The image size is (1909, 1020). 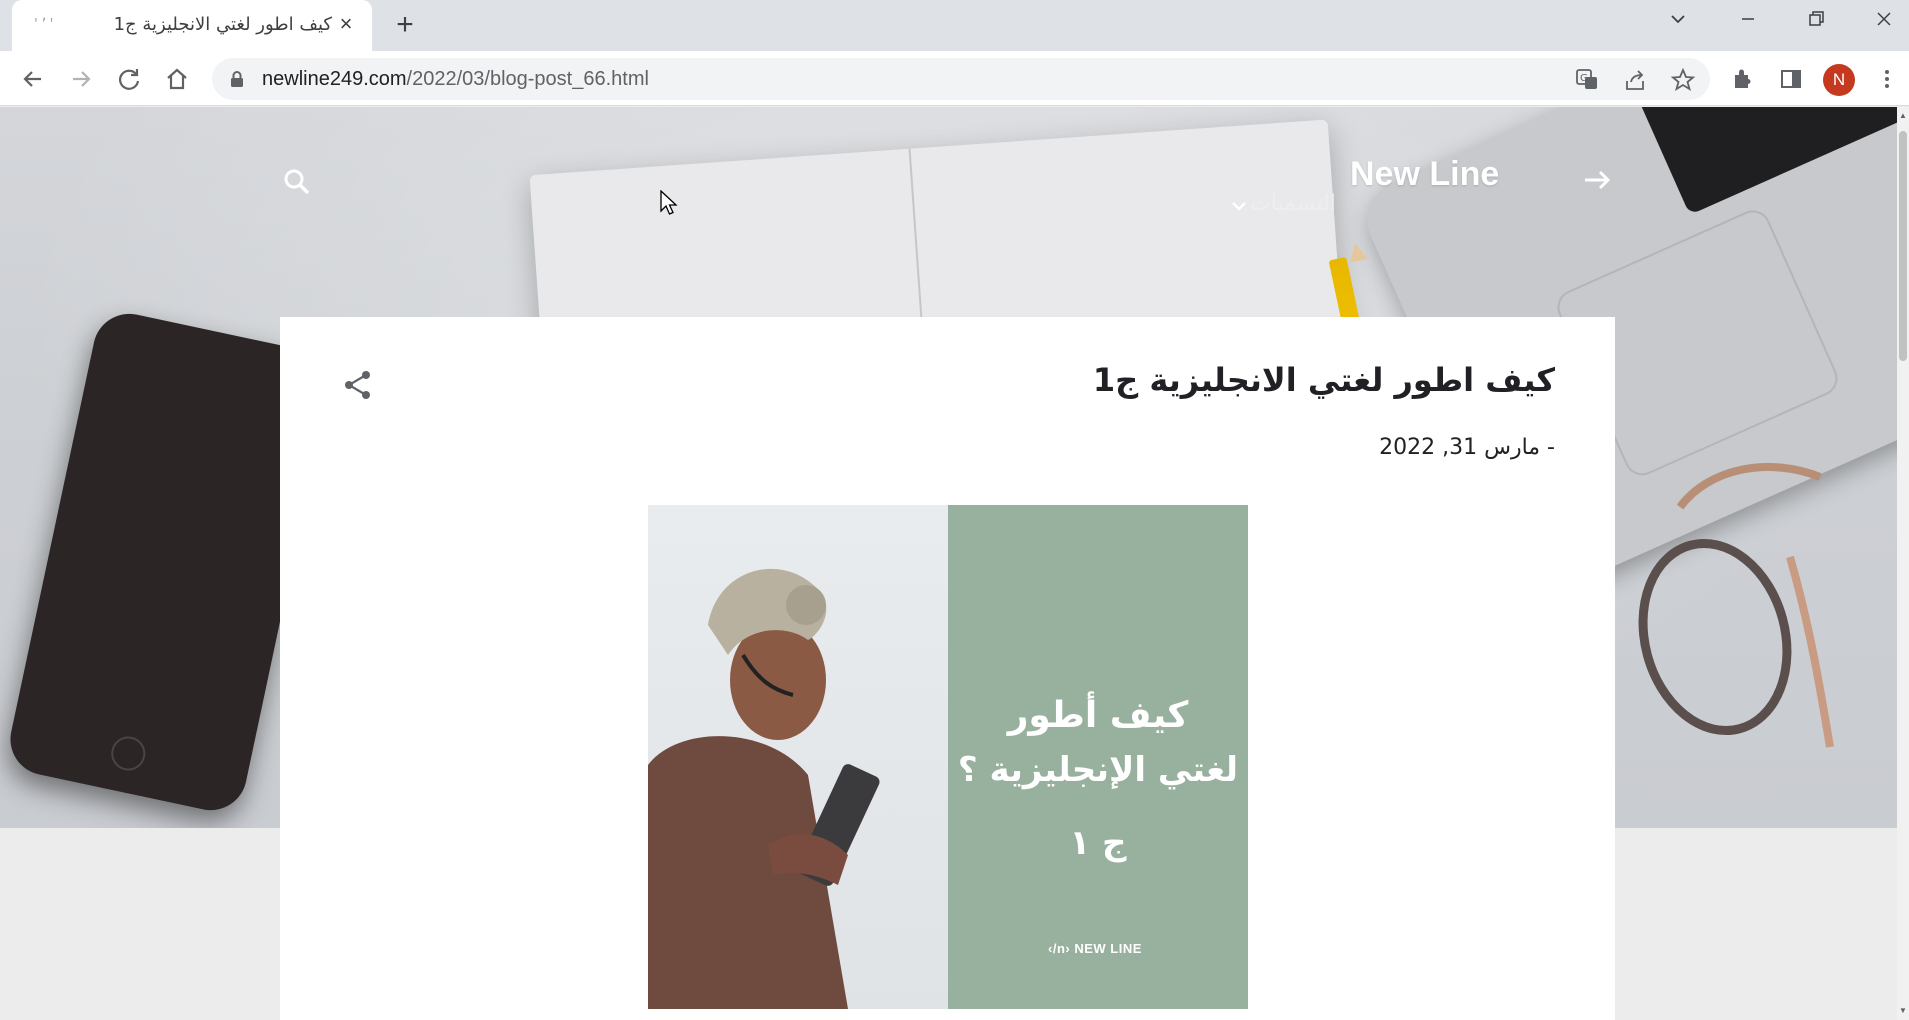 What do you see at coordinates (222, 24) in the screenshot?
I see `tab-title: كيف اطور لغتي الانجليزية ج1` at bounding box center [222, 24].